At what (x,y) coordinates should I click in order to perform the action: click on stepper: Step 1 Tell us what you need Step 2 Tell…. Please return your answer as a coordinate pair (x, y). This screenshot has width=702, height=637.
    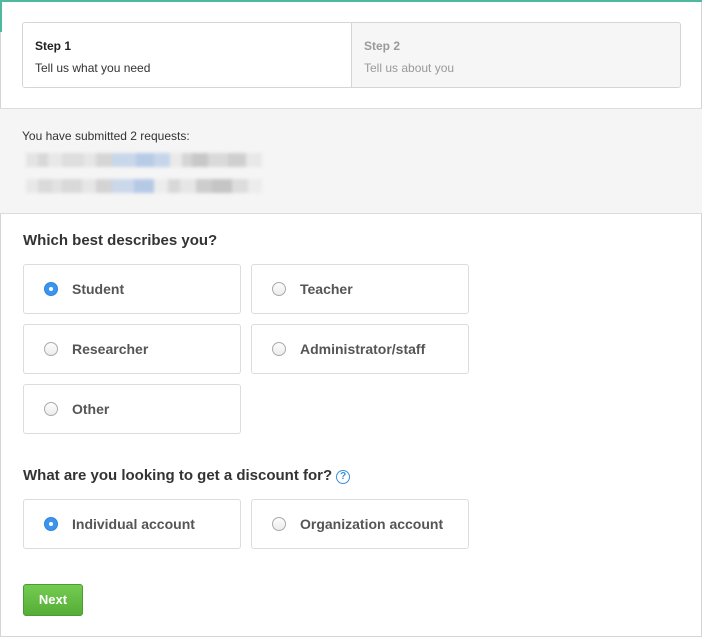
    Looking at the image, I should click on (351, 55).